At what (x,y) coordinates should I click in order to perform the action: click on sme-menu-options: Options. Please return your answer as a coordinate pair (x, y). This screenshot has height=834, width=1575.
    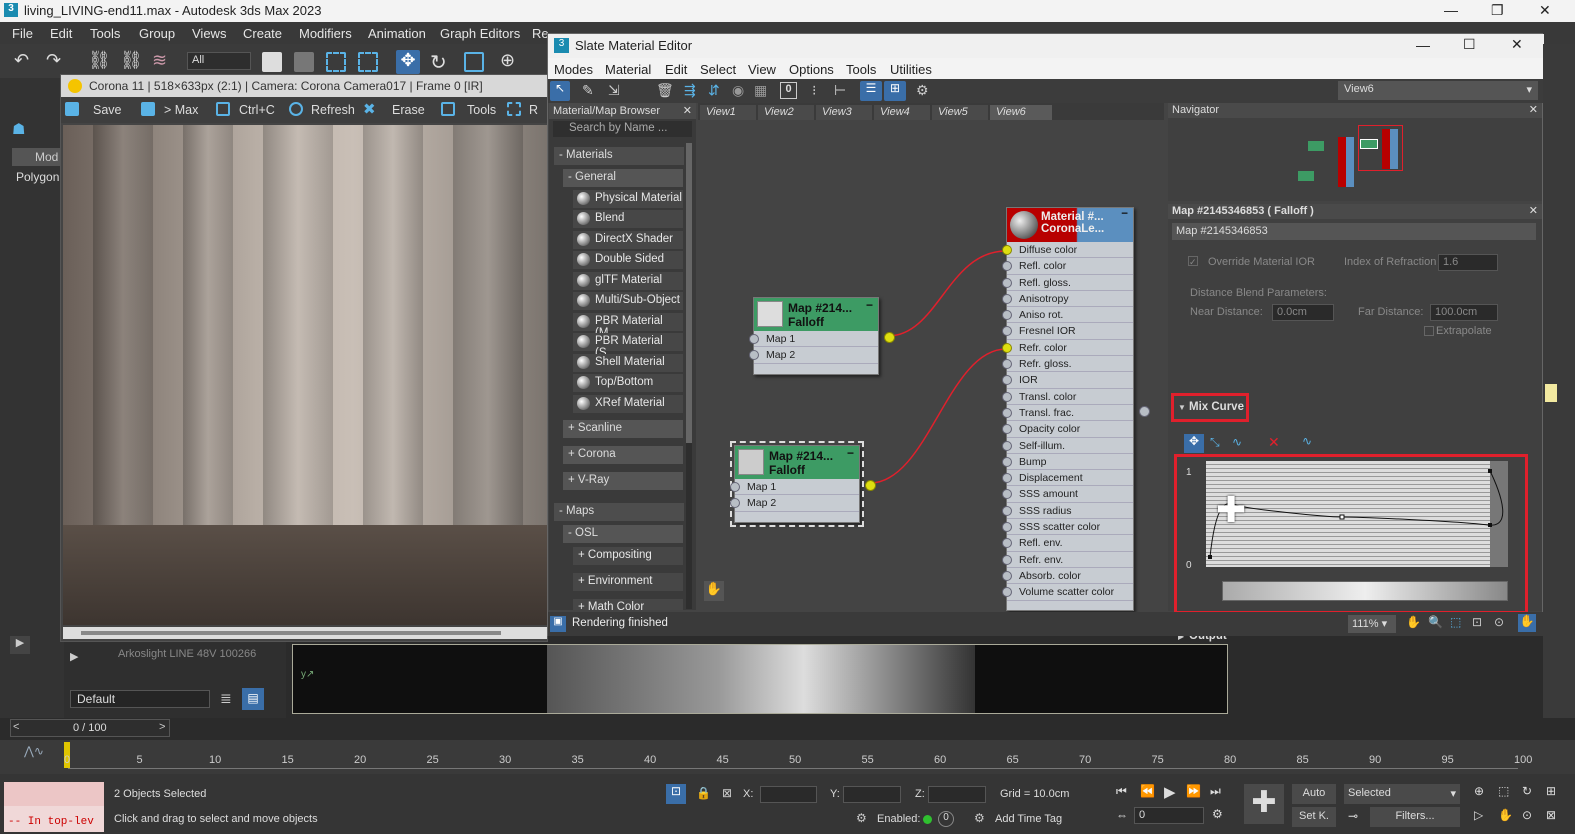
    Looking at the image, I should click on (811, 69).